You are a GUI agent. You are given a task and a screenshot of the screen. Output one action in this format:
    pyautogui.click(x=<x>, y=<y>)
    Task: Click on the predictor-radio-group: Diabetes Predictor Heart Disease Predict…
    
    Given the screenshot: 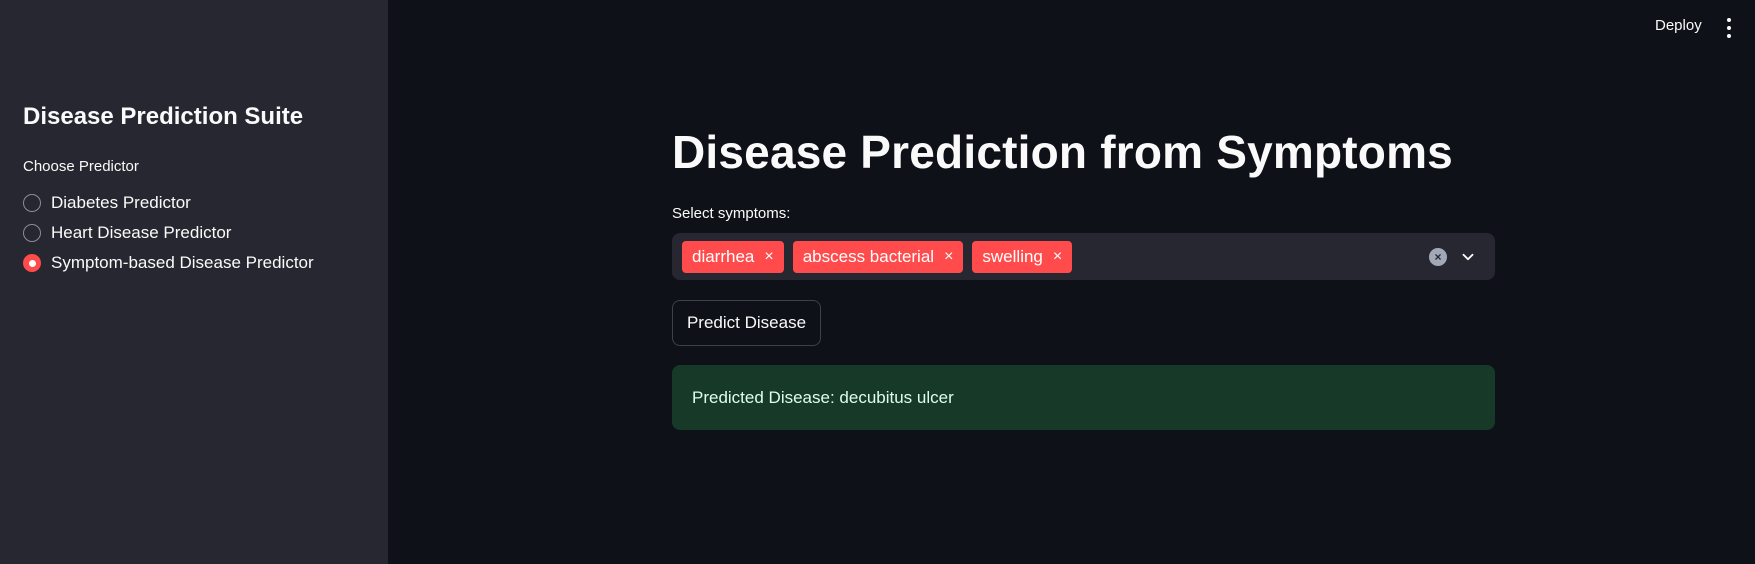 What is the action you would take?
    pyautogui.click(x=168, y=233)
    